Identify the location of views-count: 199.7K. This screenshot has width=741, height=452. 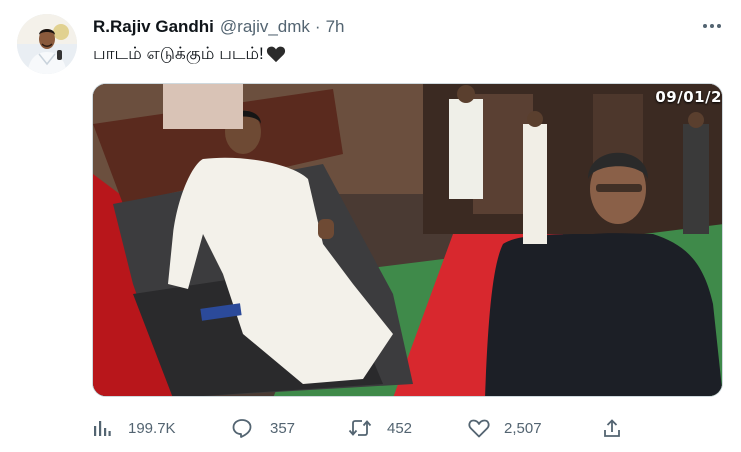
(152, 428).